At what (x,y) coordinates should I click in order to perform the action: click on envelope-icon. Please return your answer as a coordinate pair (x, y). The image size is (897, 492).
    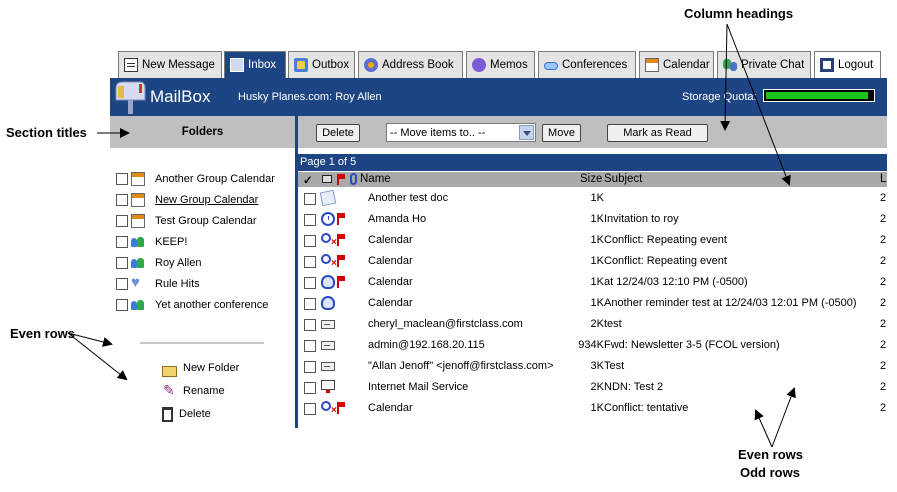
    Looking at the image, I should click on (328, 324).